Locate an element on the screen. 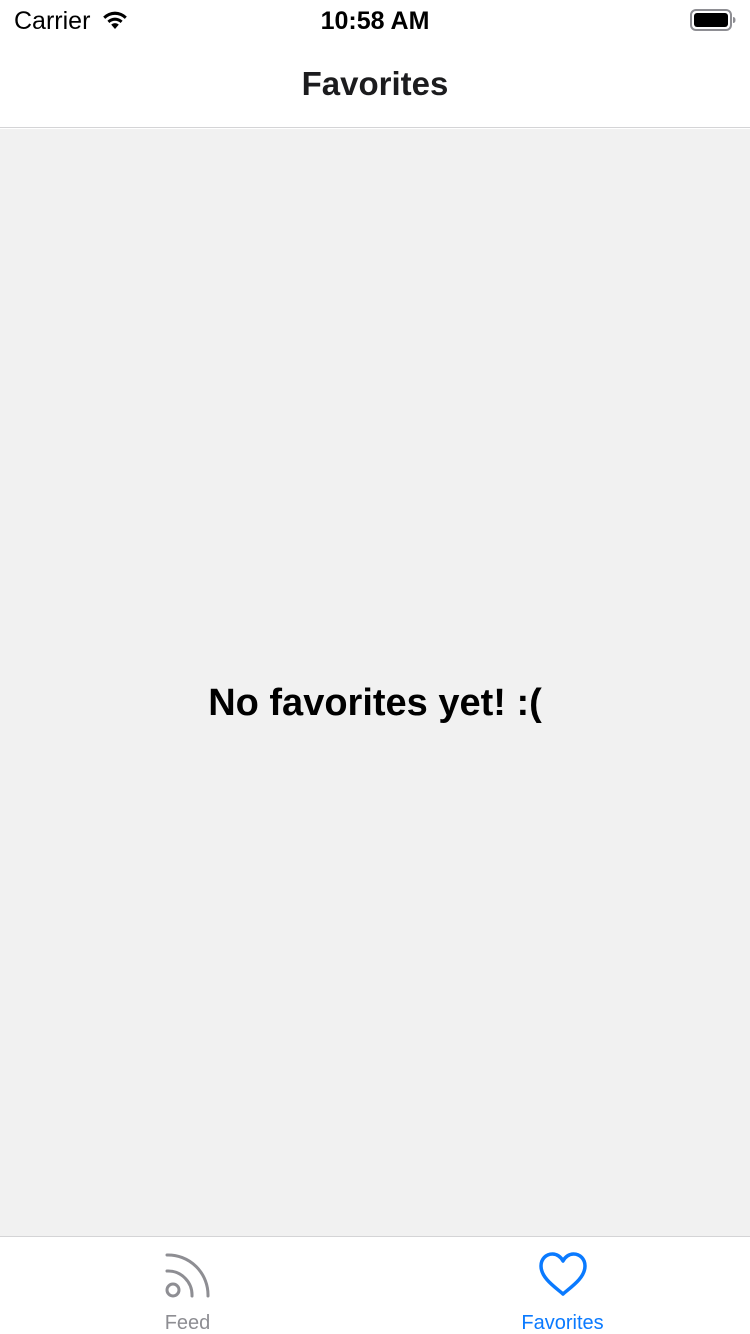 The width and height of the screenshot is (750, 1334). status-bar: Carrier 10:58 AM is located at coordinates (375, 20).